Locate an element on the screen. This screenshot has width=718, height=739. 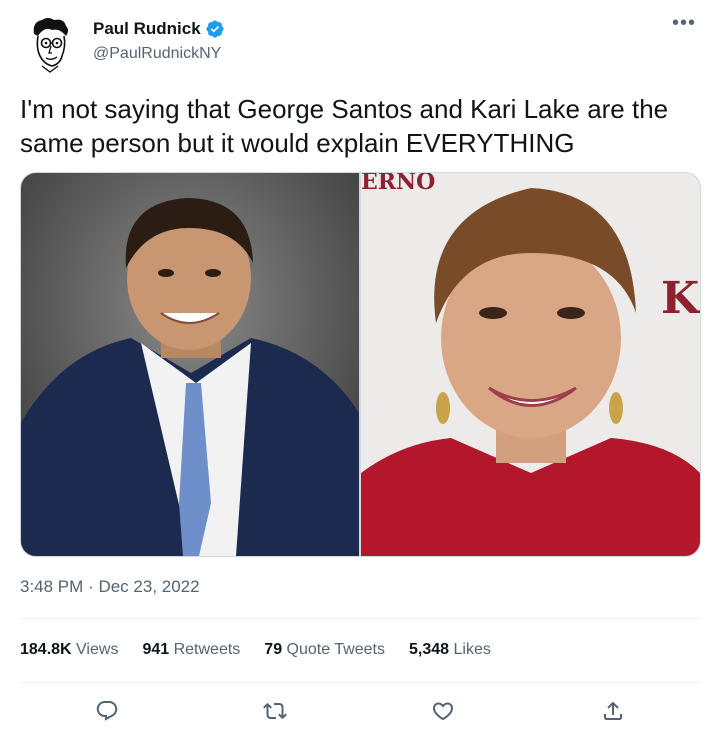
quotes-label: Quote Tweets is located at coordinates (335, 649).